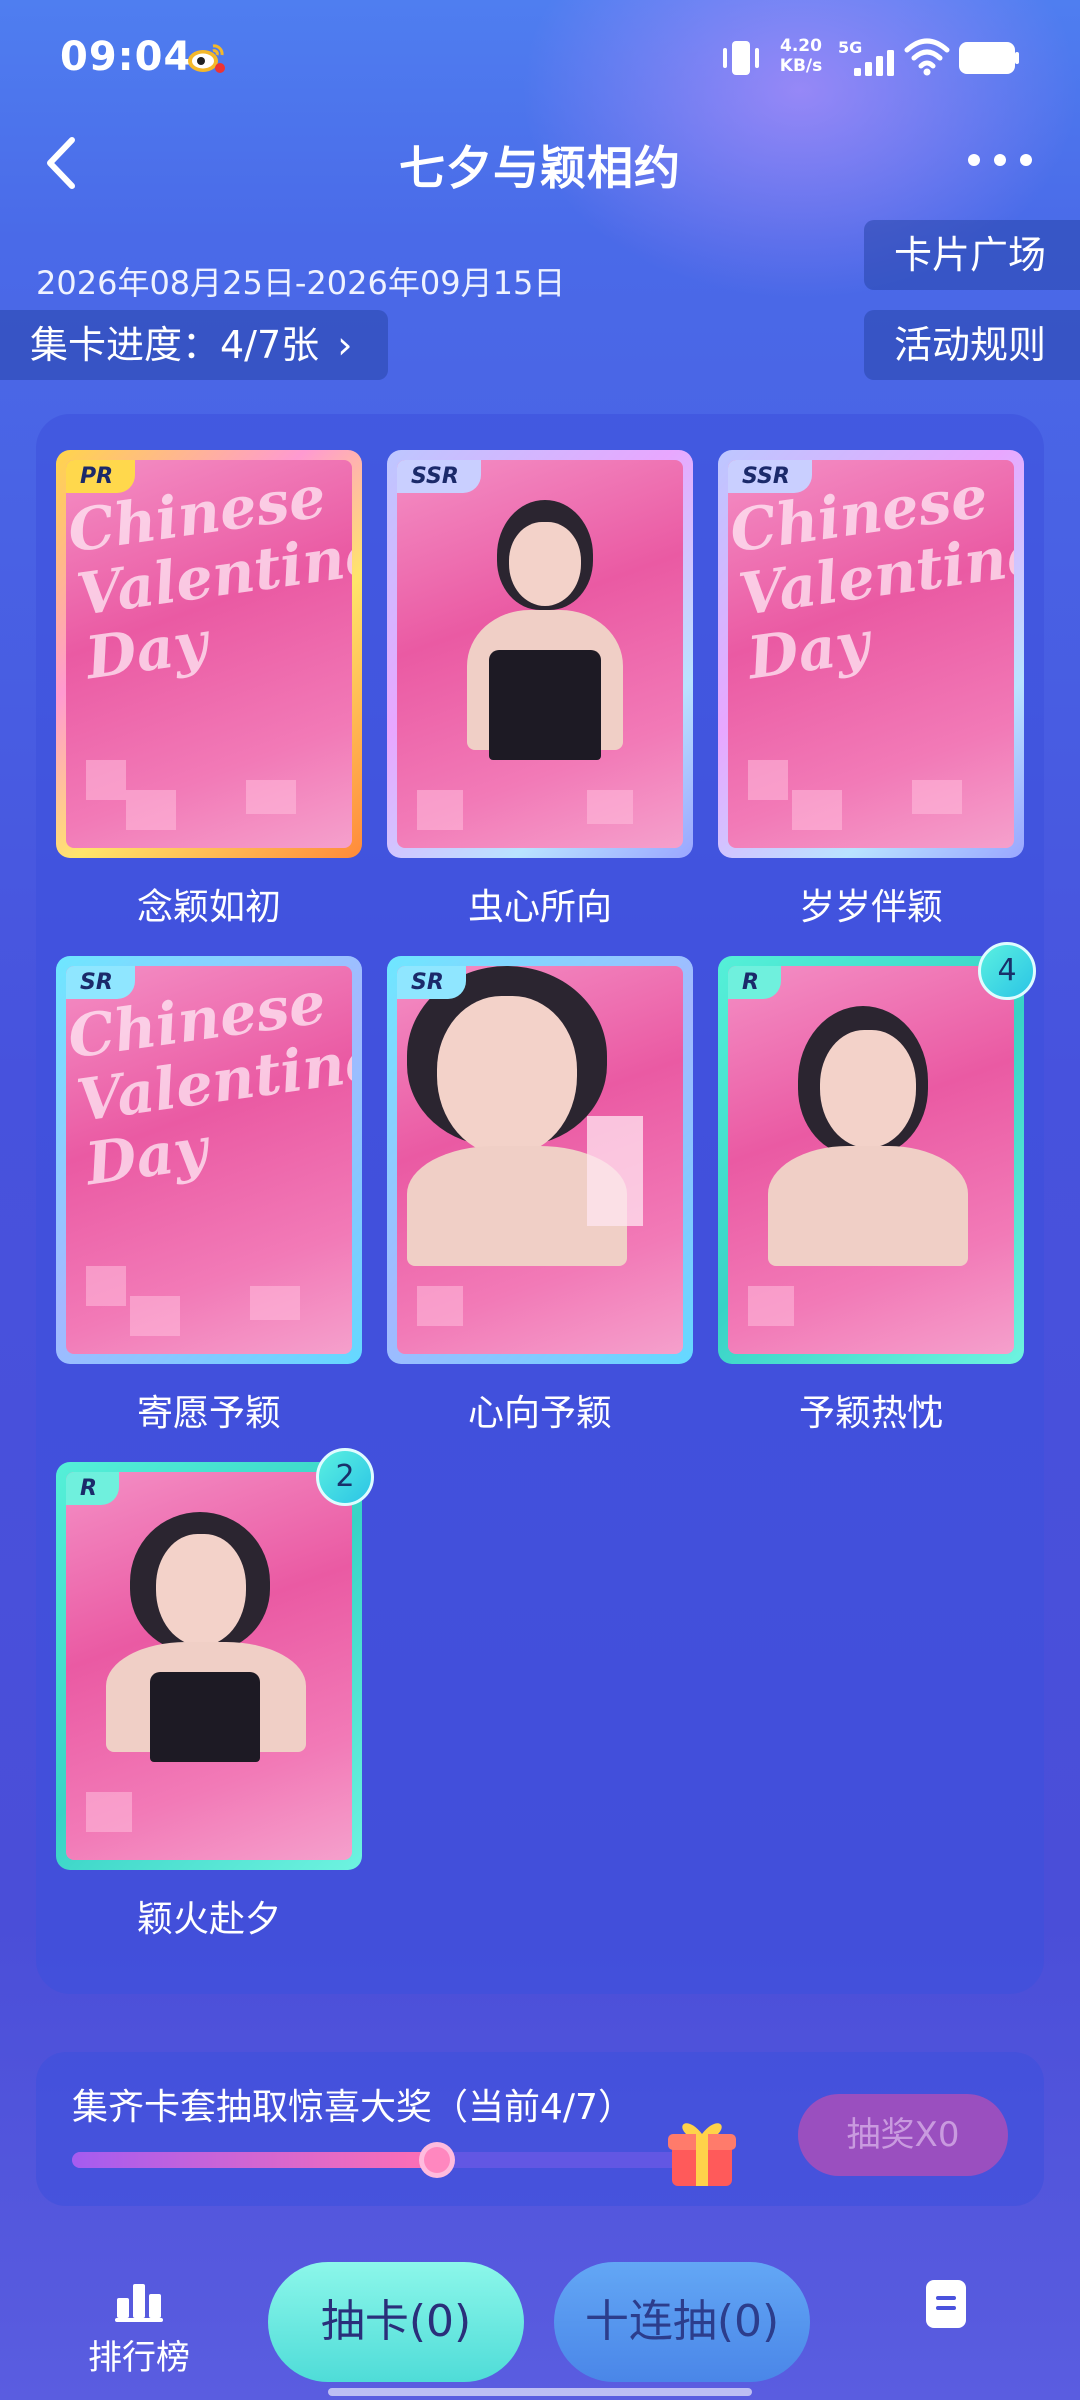 This screenshot has width=1080, height=2400. What do you see at coordinates (903, 2135) in the screenshot?
I see `draw-prize-button: 抽奖X0` at bounding box center [903, 2135].